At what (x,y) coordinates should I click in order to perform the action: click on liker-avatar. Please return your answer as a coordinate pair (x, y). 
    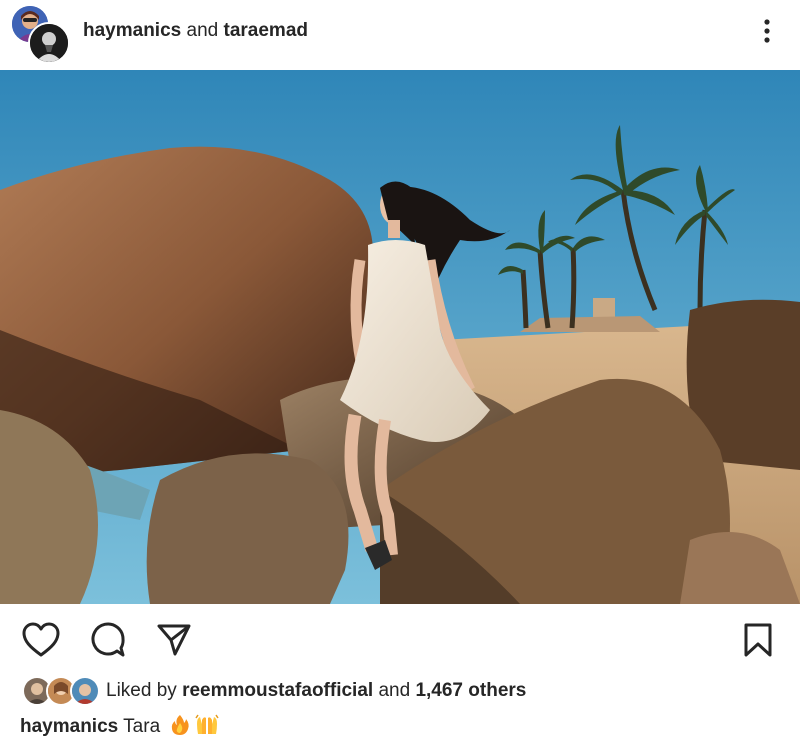
    Looking at the image, I should click on (85, 691).